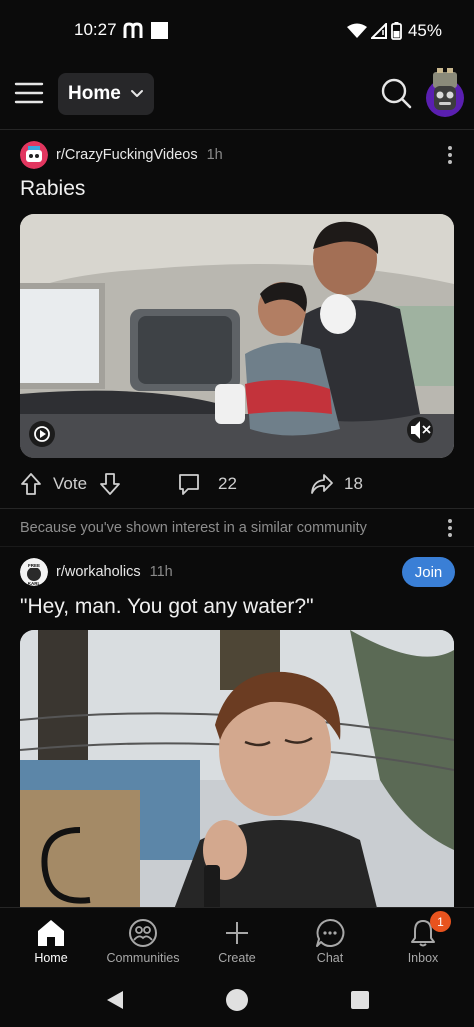 This screenshot has height=1027, width=474. I want to click on back-button, so click(115, 1000).